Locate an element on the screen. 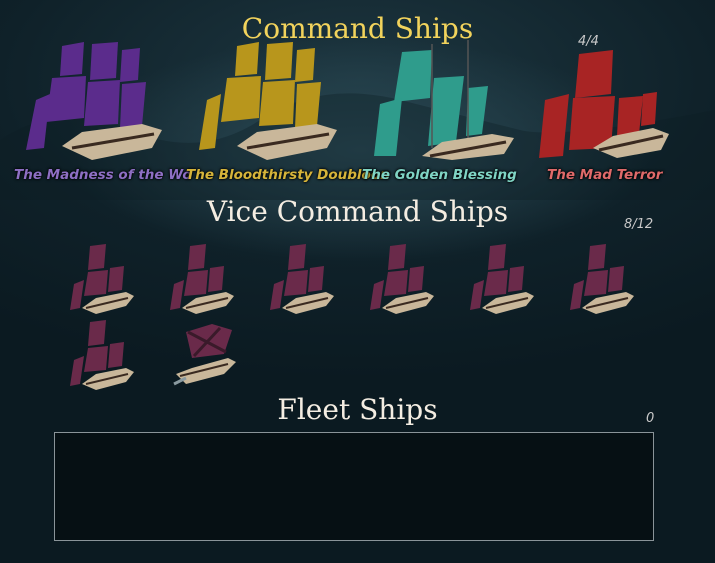  fleet-ships-count: 0 is located at coordinates (650, 418).